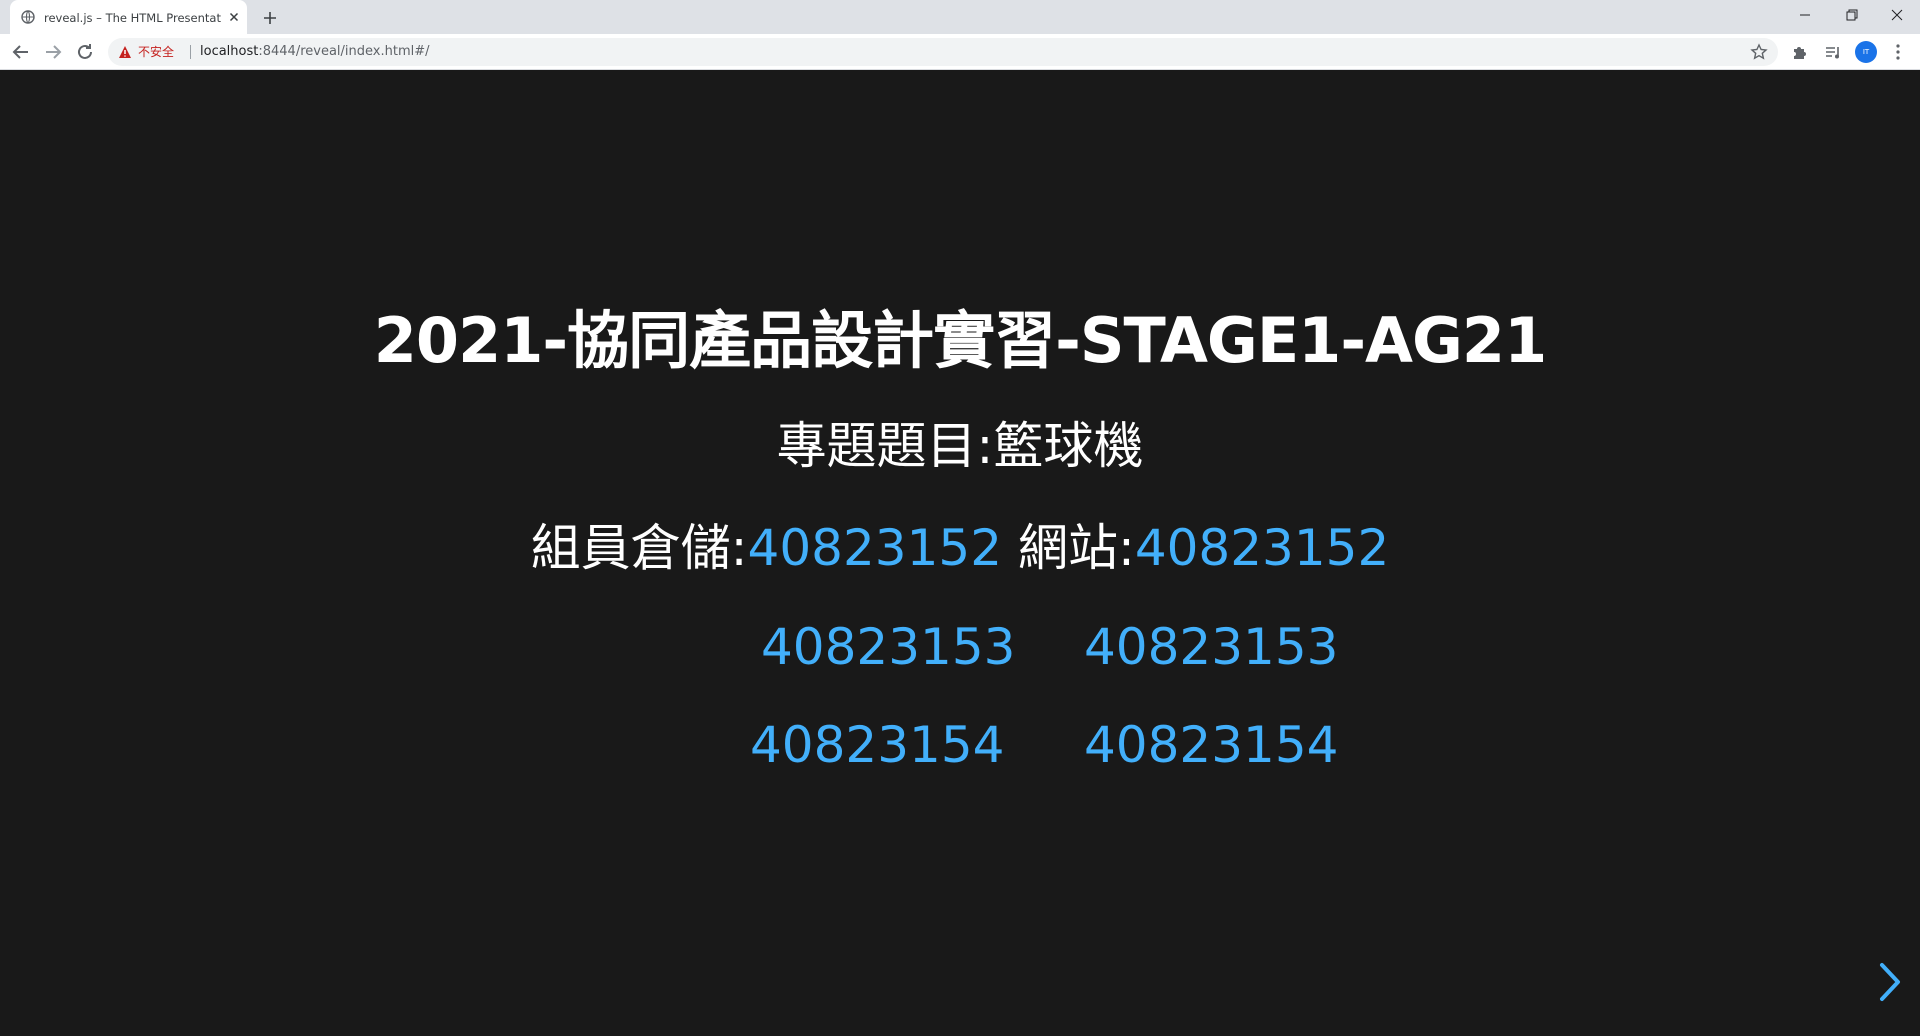 This screenshot has width=1920, height=1036. What do you see at coordinates (53, 52) in the screenshot?
I see `forward-arrow-icon` at bounding box center [53, 52].